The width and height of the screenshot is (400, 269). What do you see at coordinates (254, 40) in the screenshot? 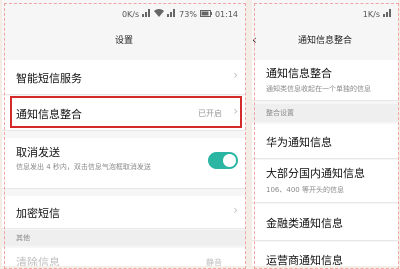
I see `back-arrow-icon: ‹` at bounding box center [254, 40].